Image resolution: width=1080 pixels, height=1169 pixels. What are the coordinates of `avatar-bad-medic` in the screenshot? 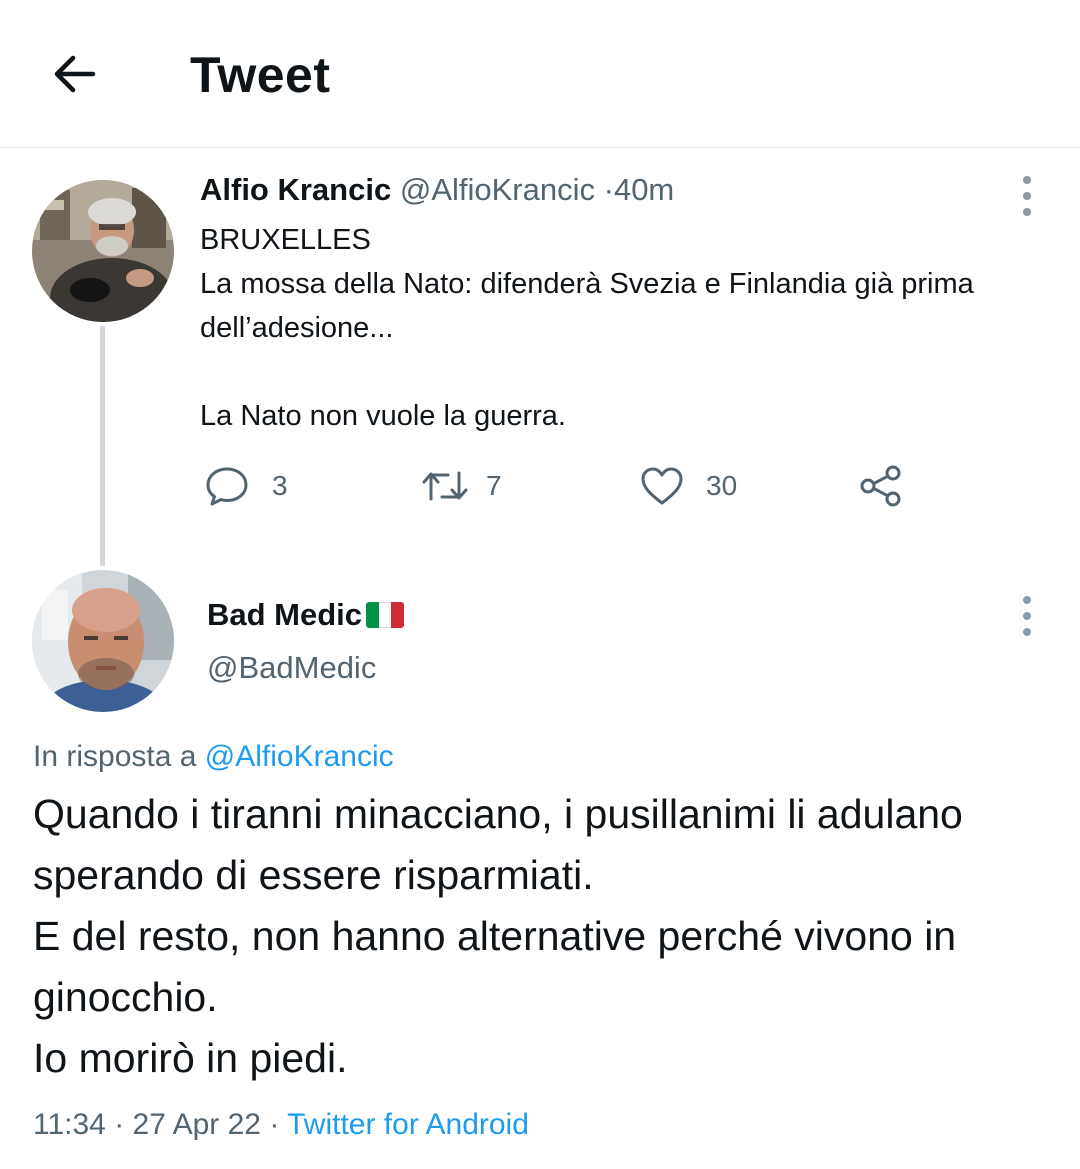 It's located at (103, 641).